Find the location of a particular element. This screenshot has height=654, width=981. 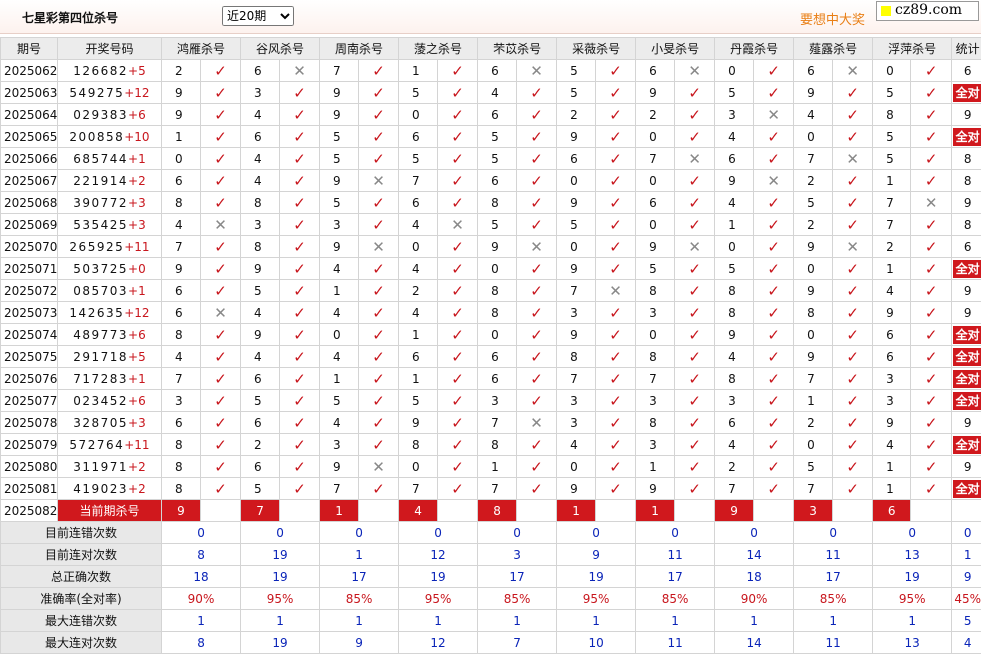

site-logo: cz89.com is located at coordinates (927, 11).